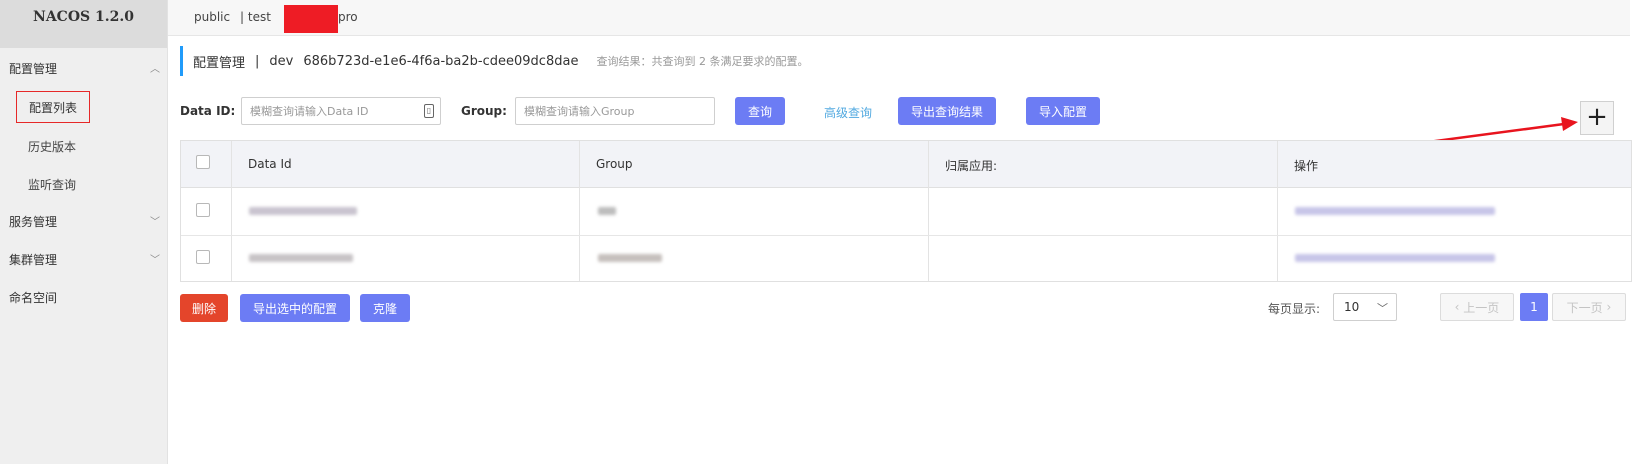 The width and height of the screenshot is (1648, 464). Describe the element at coordinates (614, 164) in the screenshot. I see `column-group: Group` at that location.